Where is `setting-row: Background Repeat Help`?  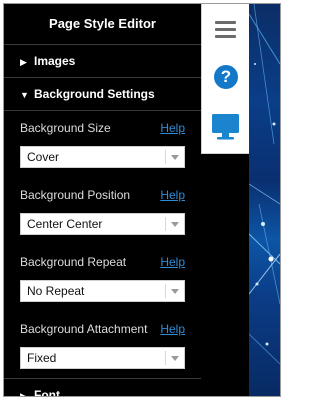
setting-row: Background Repeat Help is located at coordinates (102, 264).